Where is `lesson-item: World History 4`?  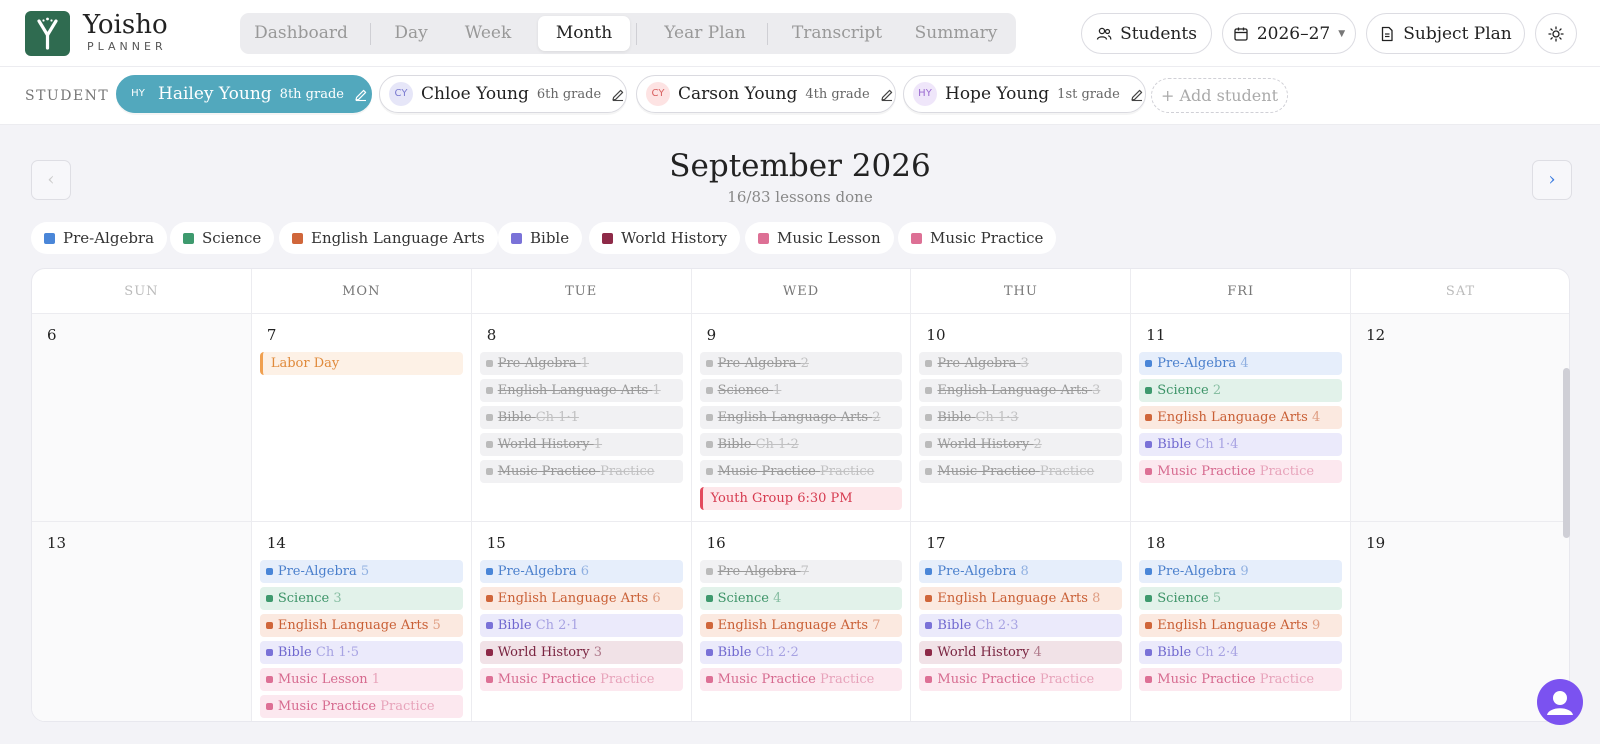 lesson-item: World History 4 is located at coordinates (1021, 652).